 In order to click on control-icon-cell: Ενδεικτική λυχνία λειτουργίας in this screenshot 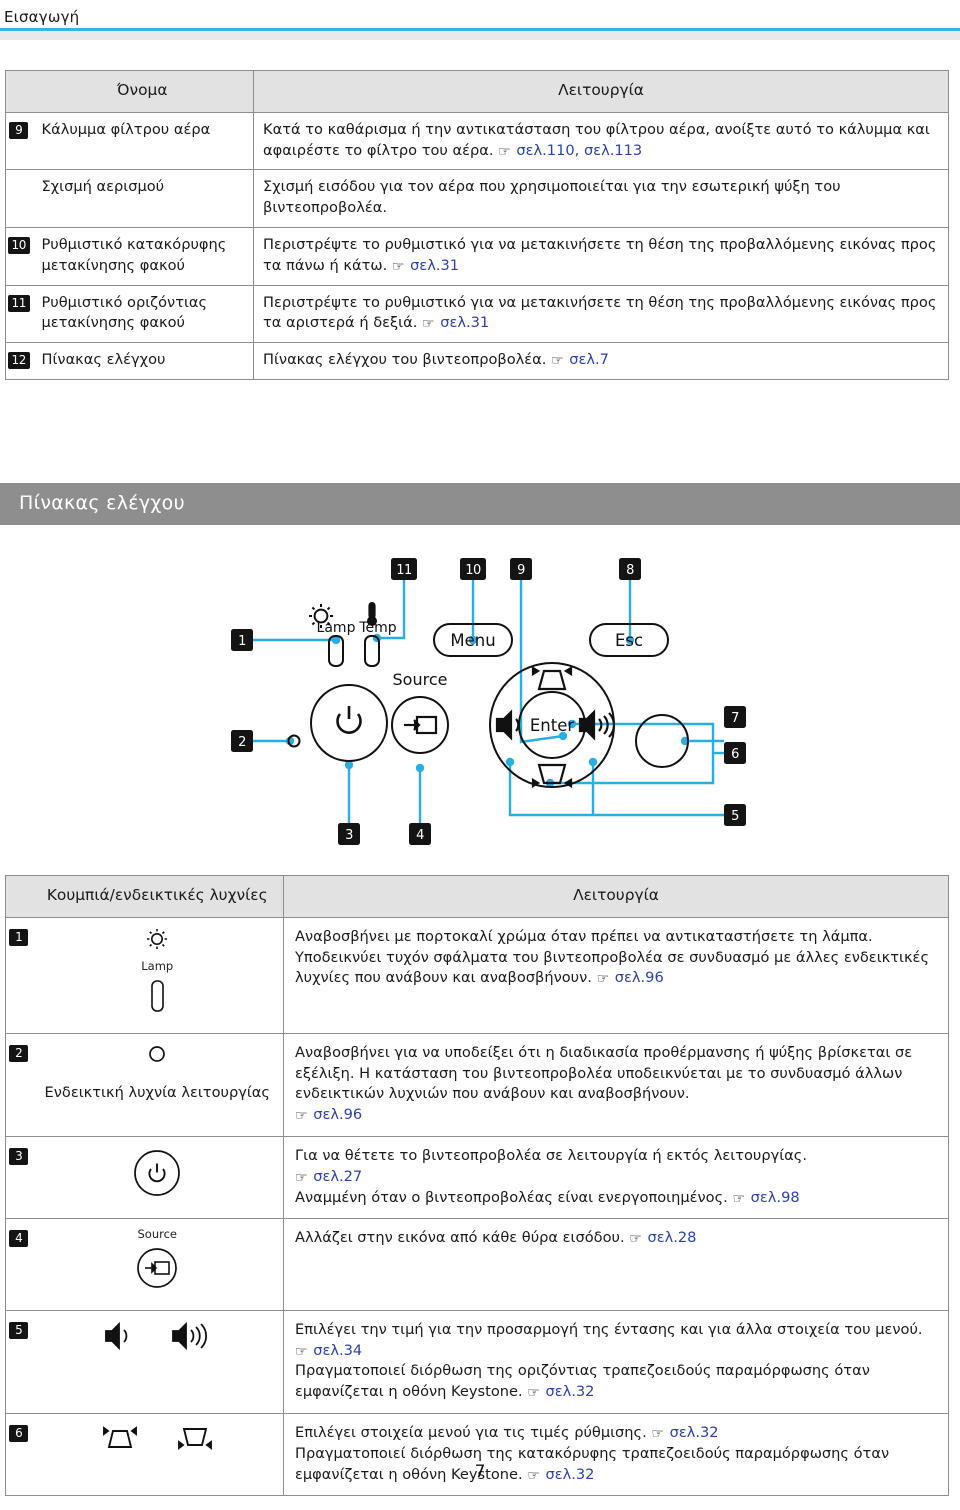, I will do `click(157, 1084)`.